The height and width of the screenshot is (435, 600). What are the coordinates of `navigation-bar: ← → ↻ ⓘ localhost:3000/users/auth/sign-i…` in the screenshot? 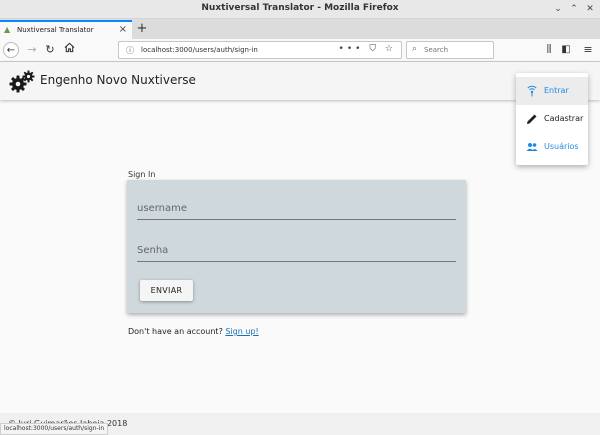 It's located at (300, 50).